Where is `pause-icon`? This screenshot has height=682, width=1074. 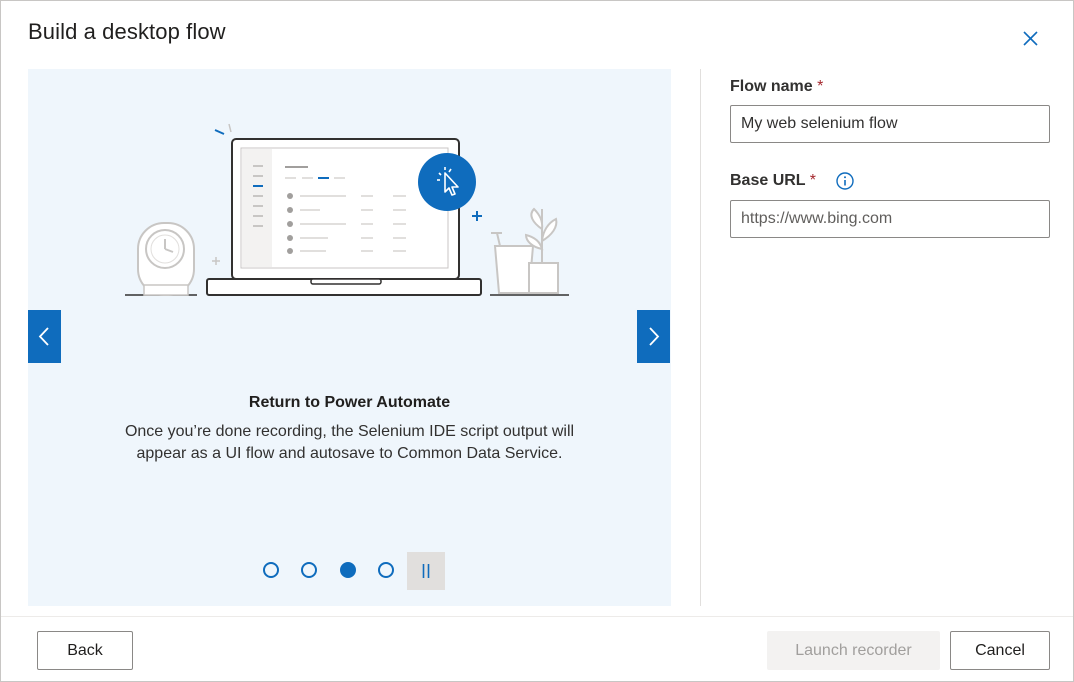
pause-icon is located at coordinates (426, 571).